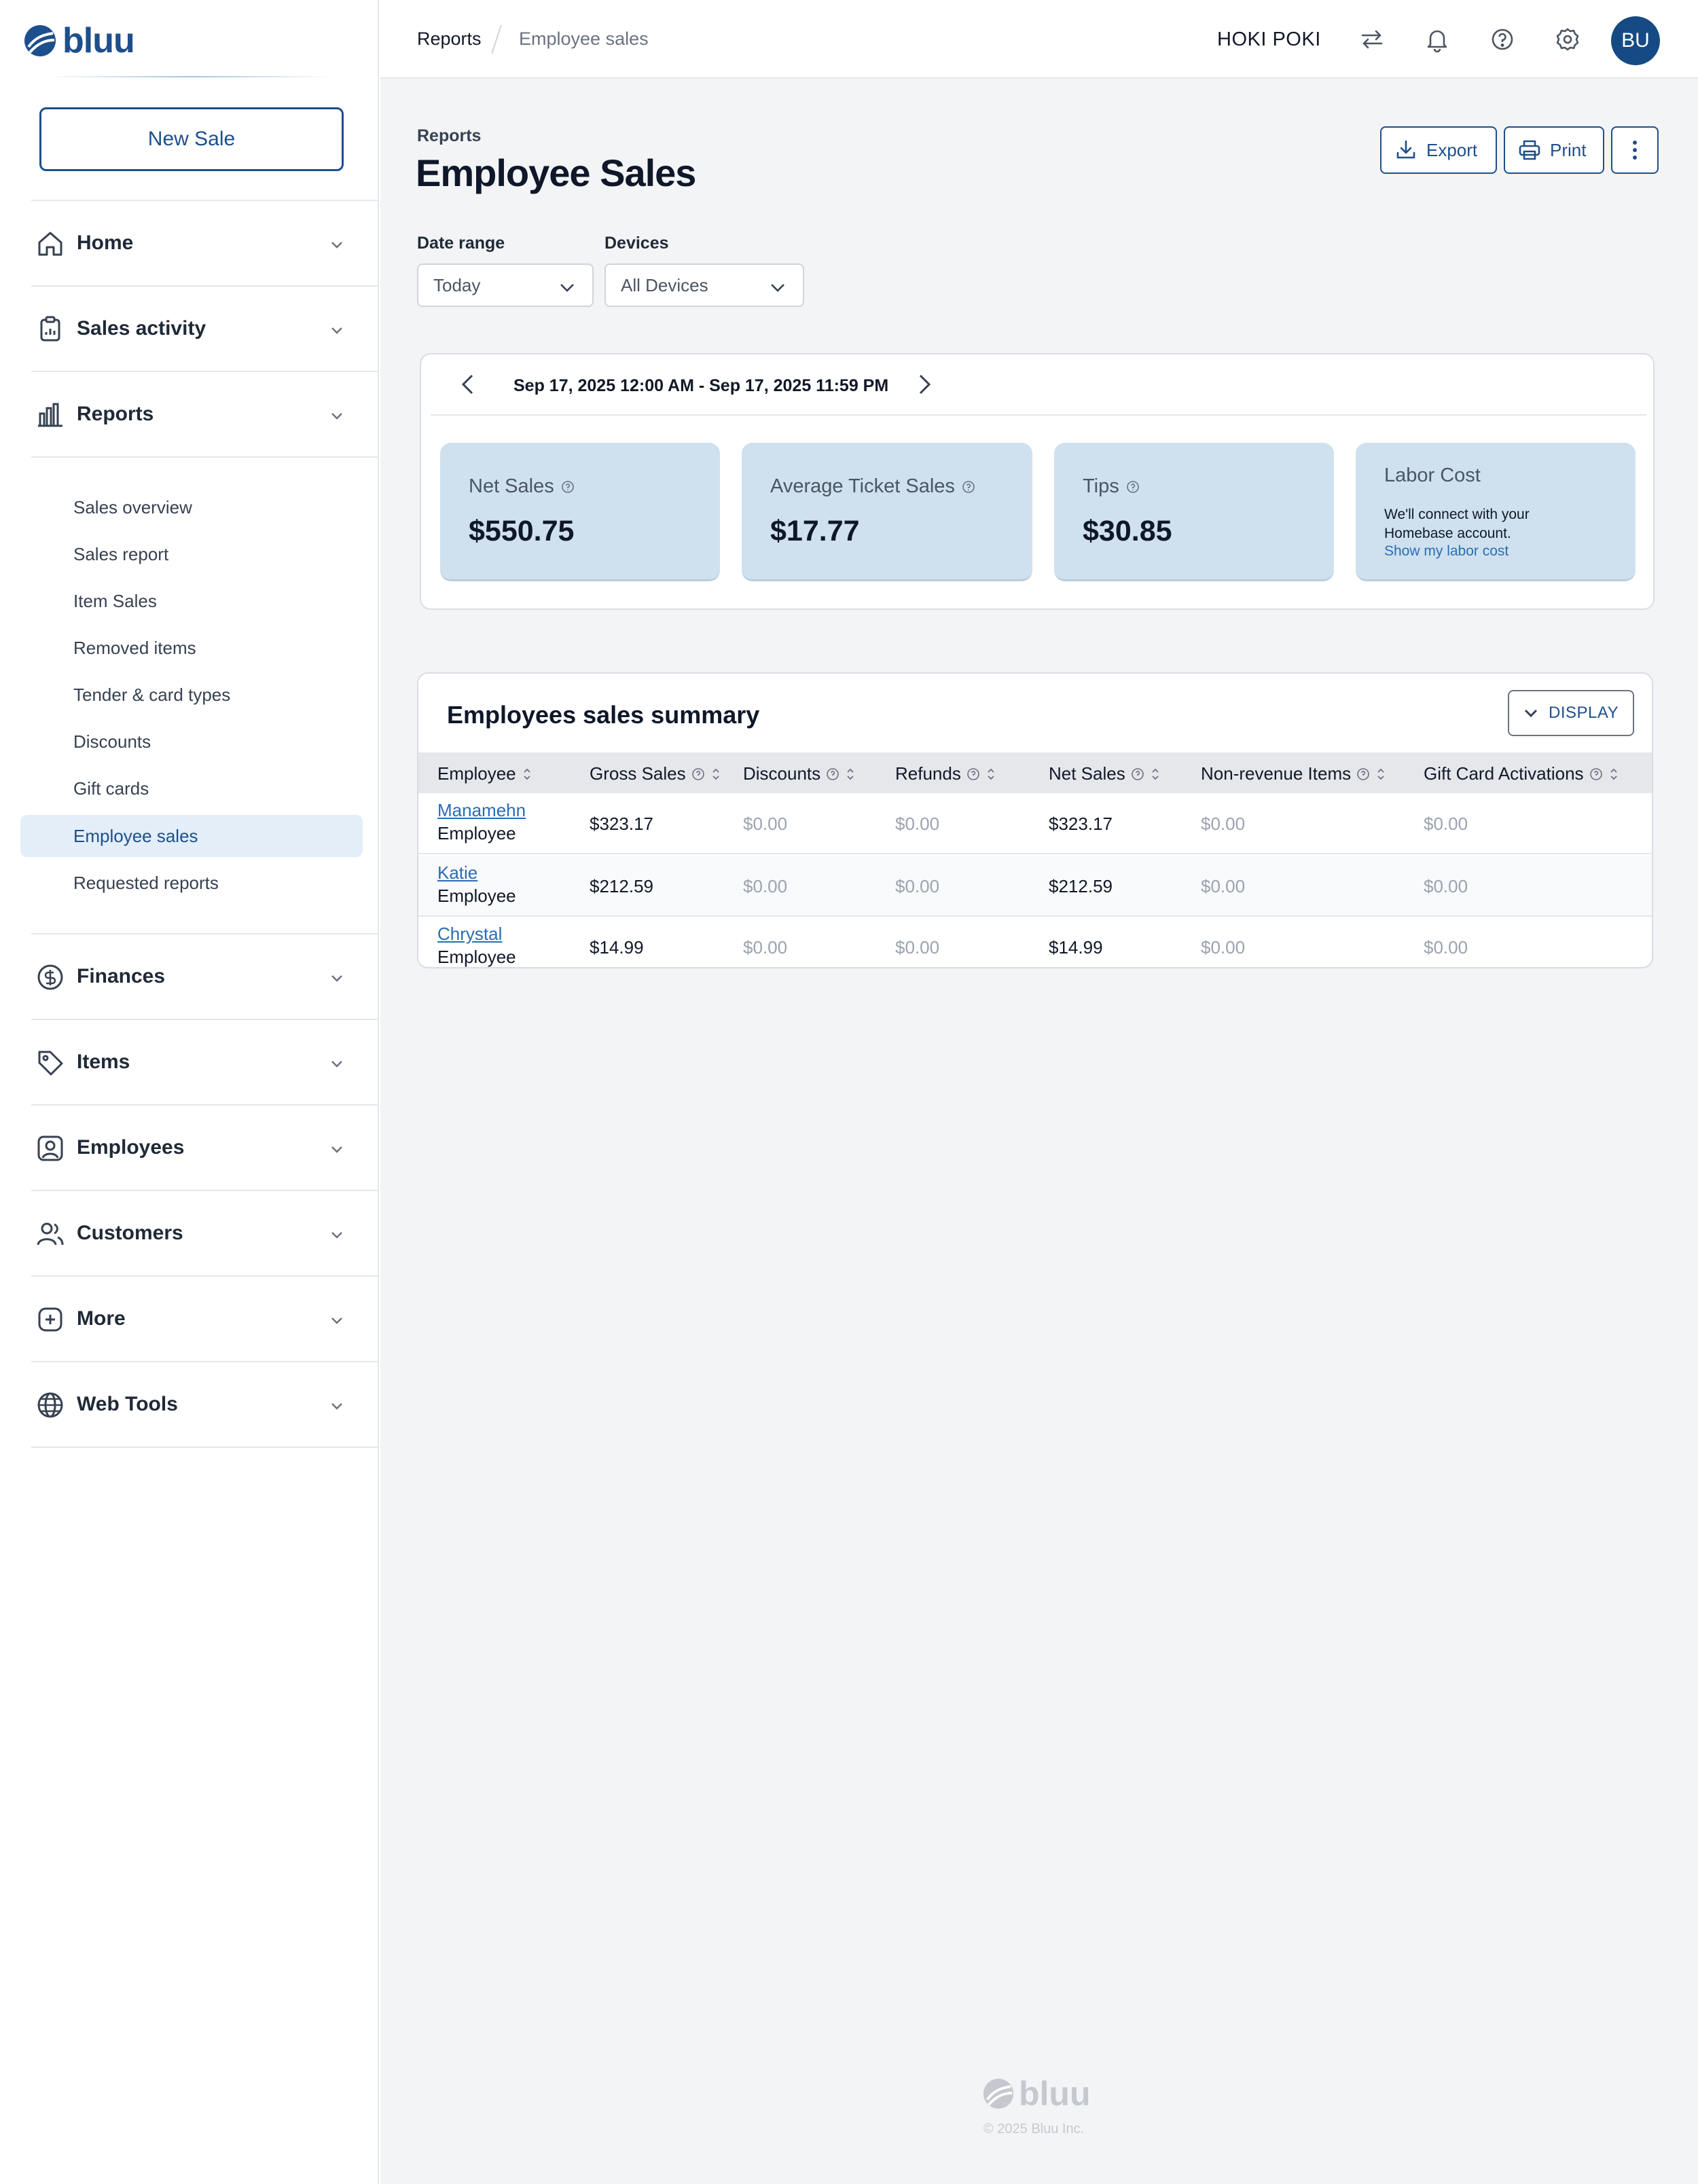 This screenshot has width=1698, height=2184. Describe the element at coordinates (50, 1063) in the screenshot. I see `tag-icon` at that location.